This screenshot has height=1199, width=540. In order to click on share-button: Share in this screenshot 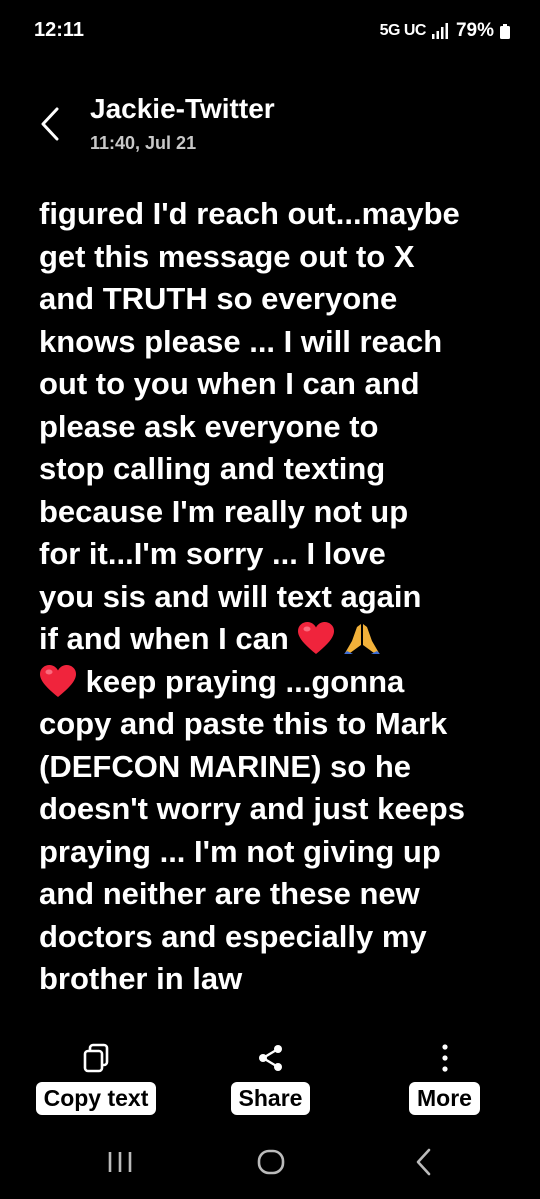, I will do `click(270, 1077)`.